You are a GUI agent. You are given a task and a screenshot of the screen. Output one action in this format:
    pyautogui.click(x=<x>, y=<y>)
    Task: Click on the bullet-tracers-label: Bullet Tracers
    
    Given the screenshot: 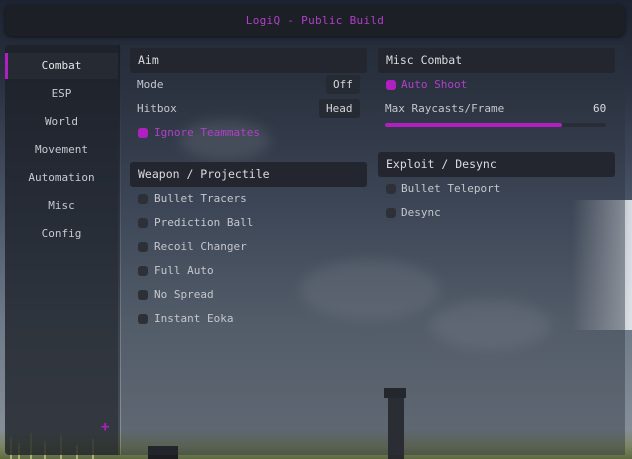 What is the action you would take?
    pyautogui.click(x=200, y=198)
    